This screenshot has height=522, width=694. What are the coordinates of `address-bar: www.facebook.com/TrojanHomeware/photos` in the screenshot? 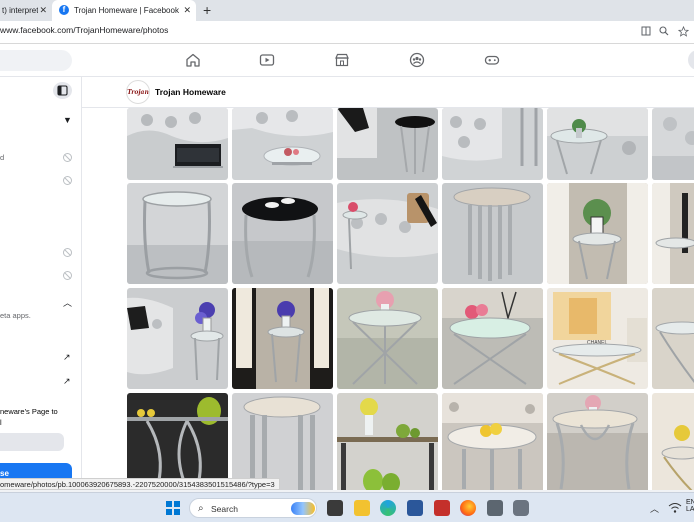 It's located at (347, 32).